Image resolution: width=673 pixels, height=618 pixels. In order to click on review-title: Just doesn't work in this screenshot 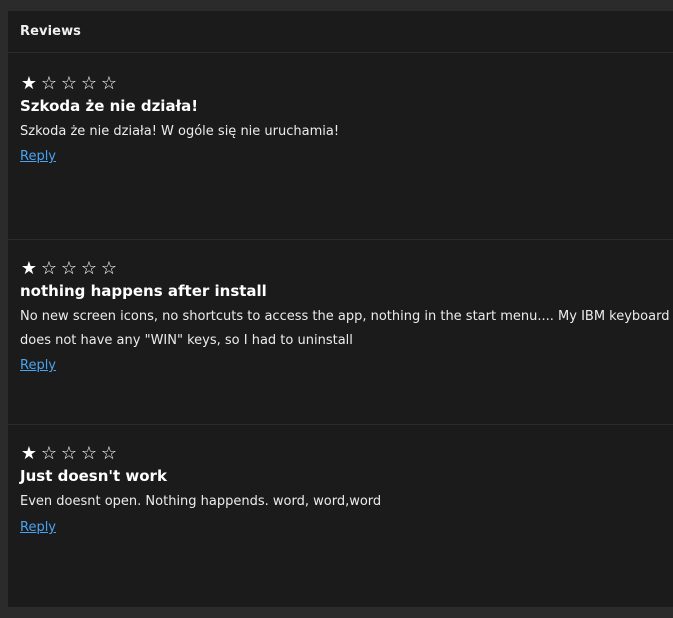, I will do `click(93, 476)`.